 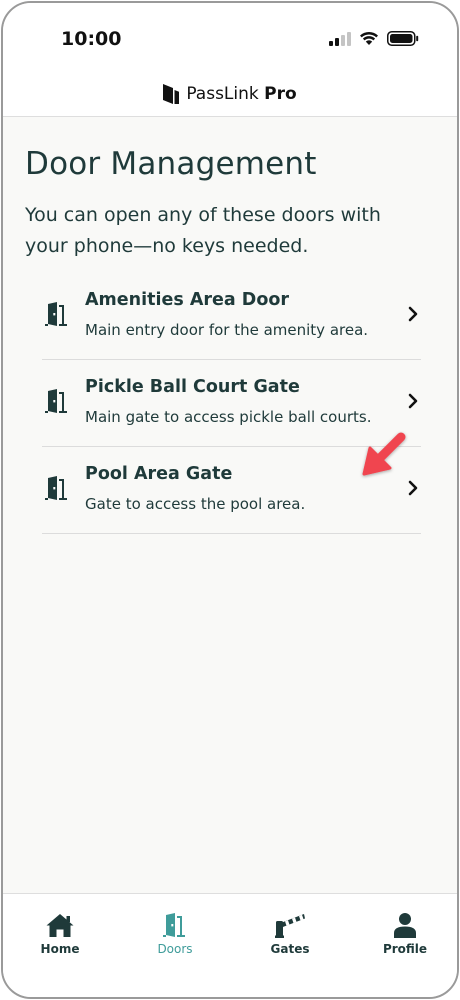 What do you see at coordinates (187, 300) in the screenshot?
I see `door-name: Amenities Area Door` at bounding box center [187, 300].